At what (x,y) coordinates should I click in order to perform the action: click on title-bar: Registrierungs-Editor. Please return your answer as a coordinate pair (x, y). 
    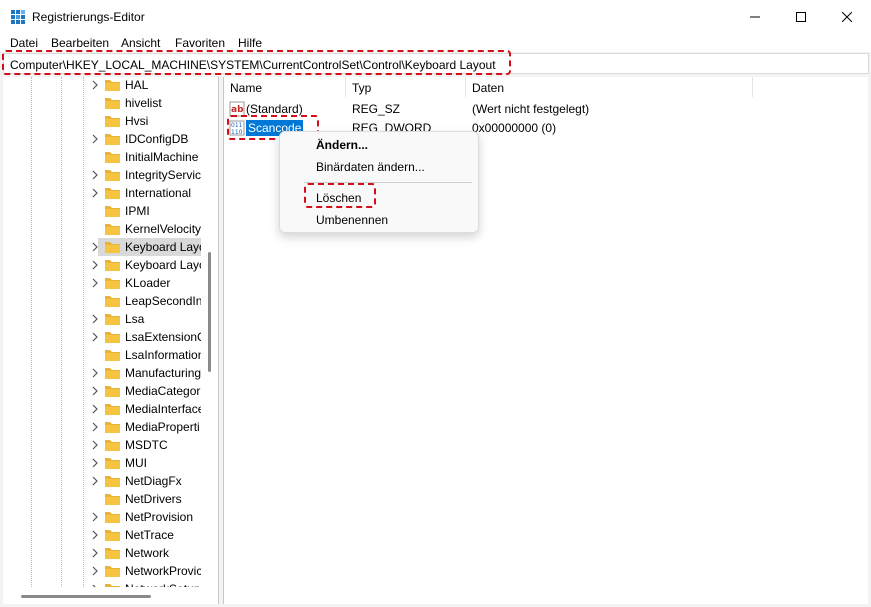
    Looking at the image, I should click on (435, 17).